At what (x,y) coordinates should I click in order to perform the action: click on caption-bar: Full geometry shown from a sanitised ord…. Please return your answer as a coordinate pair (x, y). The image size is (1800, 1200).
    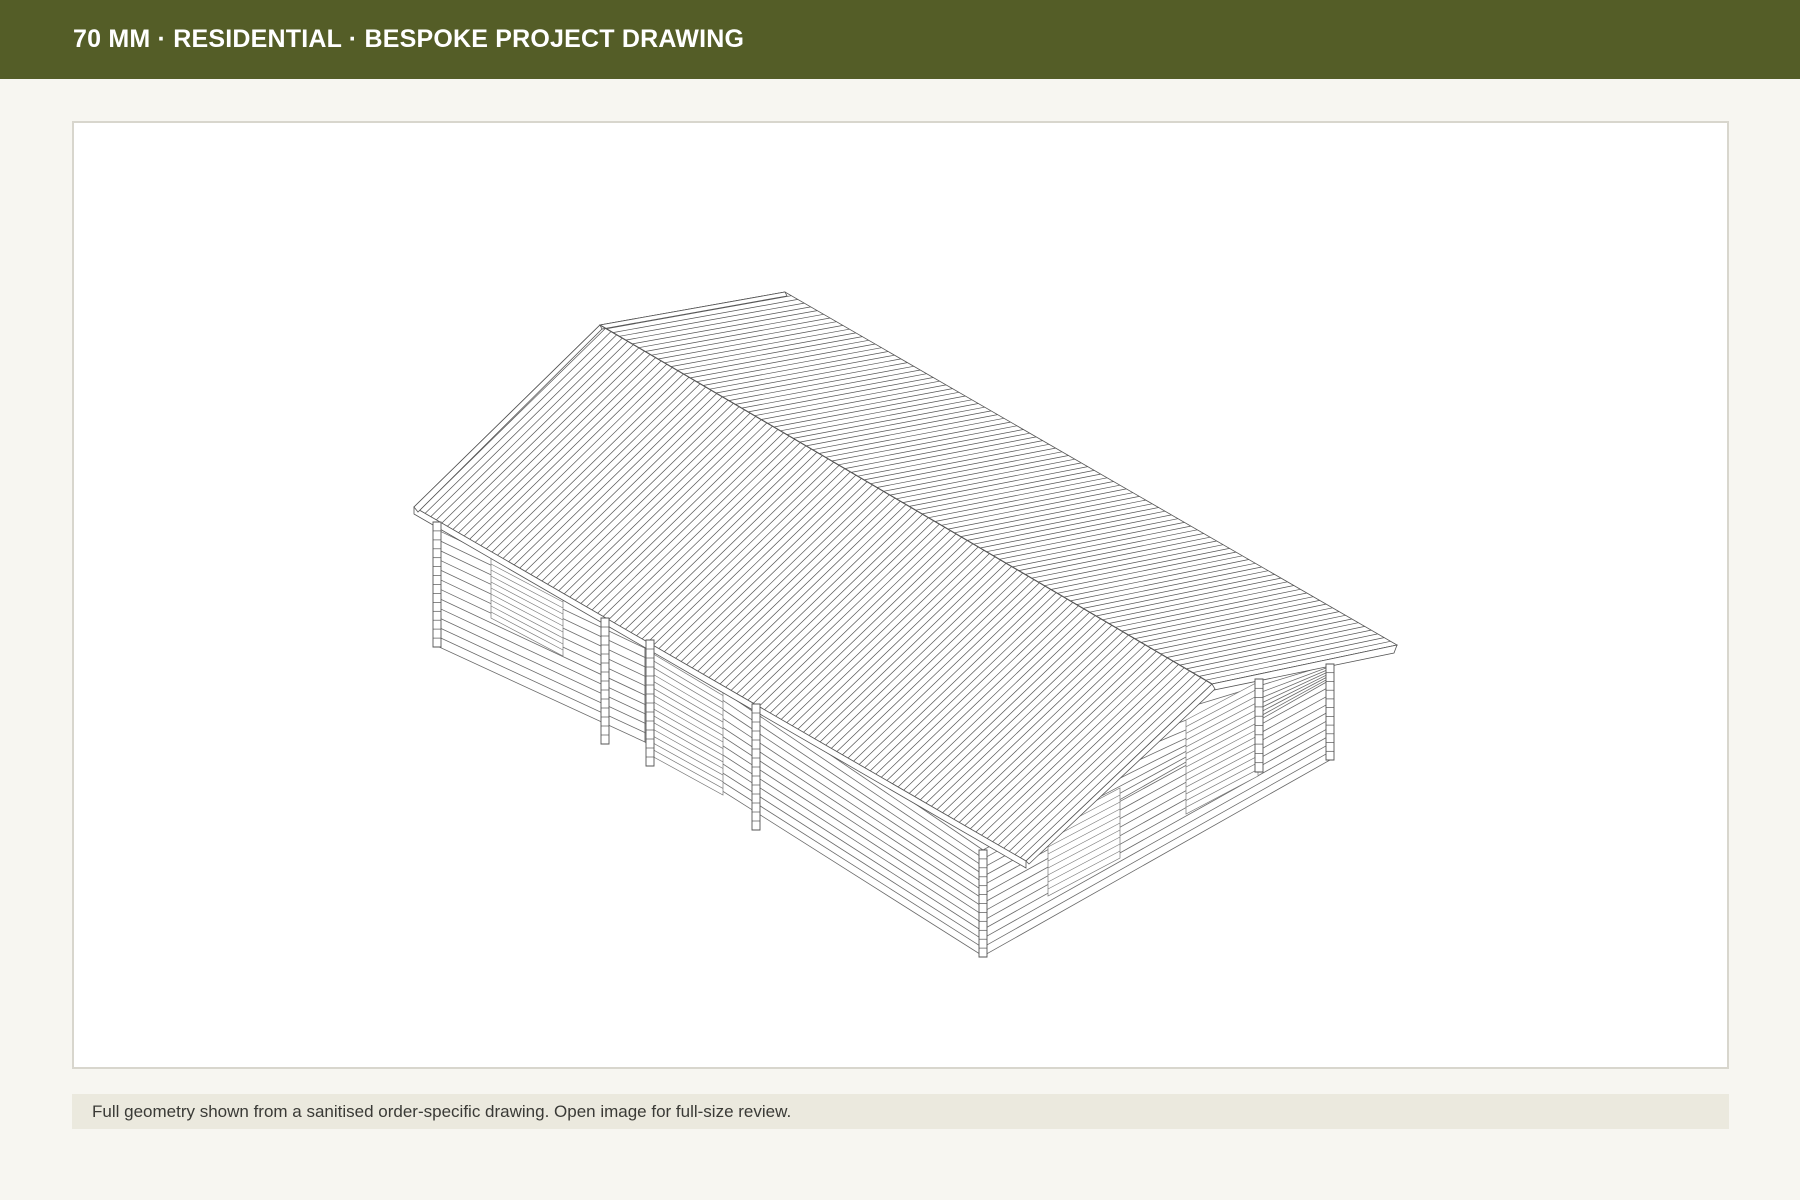
    Looking at the image, I should click on (900, 1111).